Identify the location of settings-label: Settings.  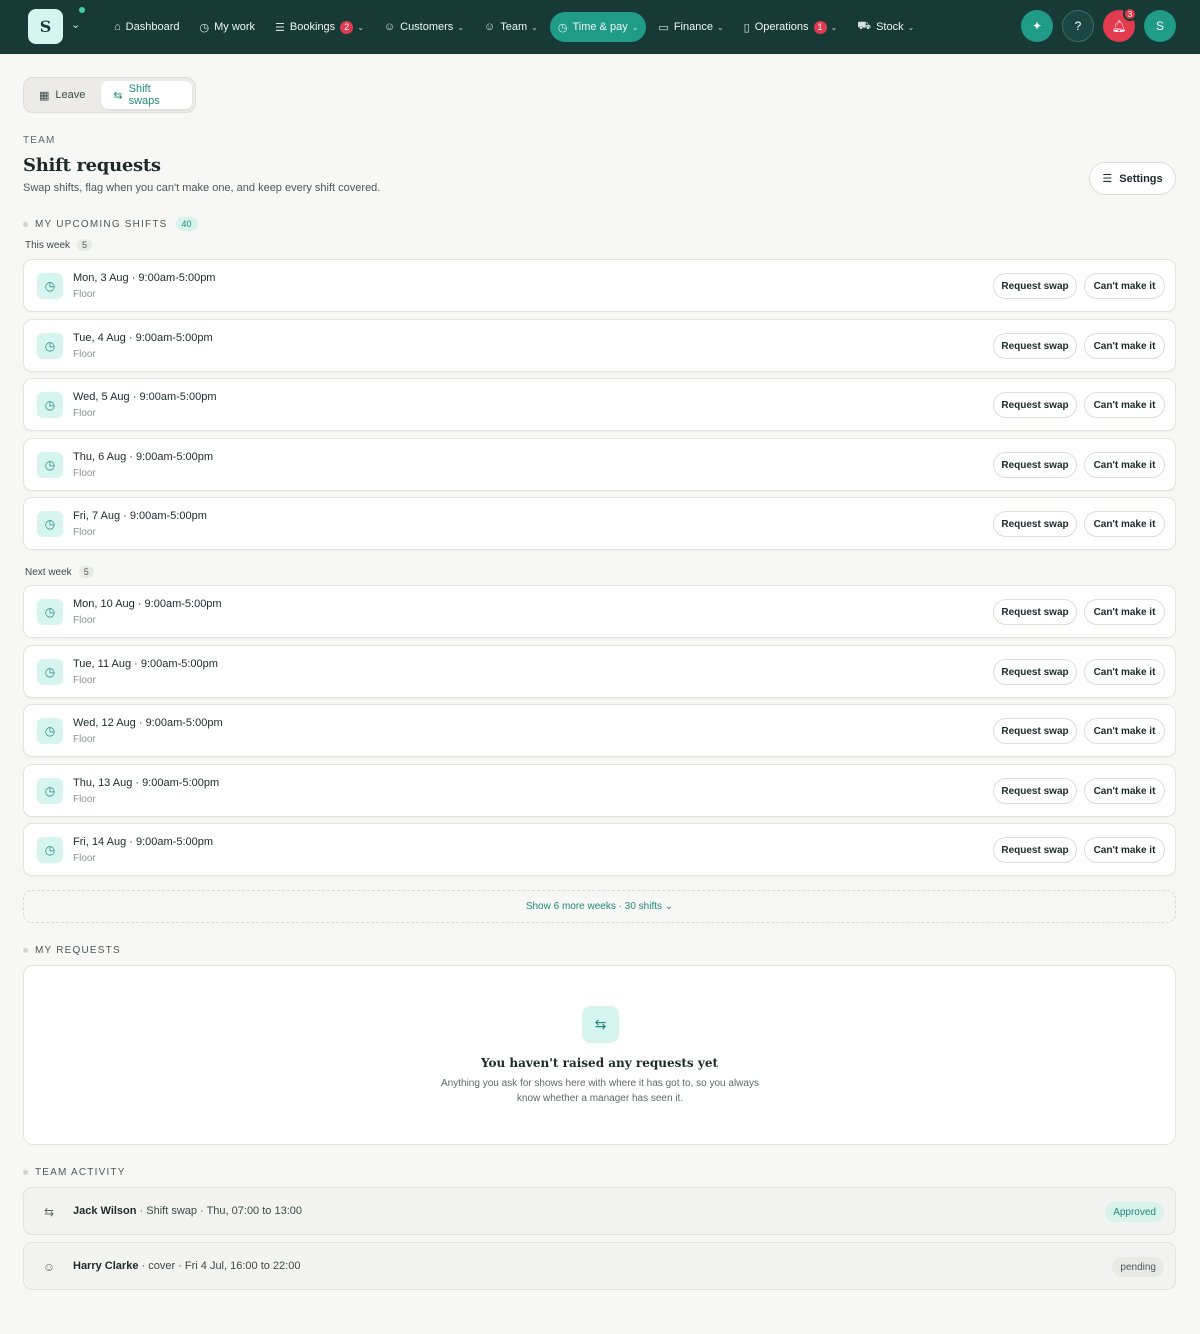
(1141, 178).